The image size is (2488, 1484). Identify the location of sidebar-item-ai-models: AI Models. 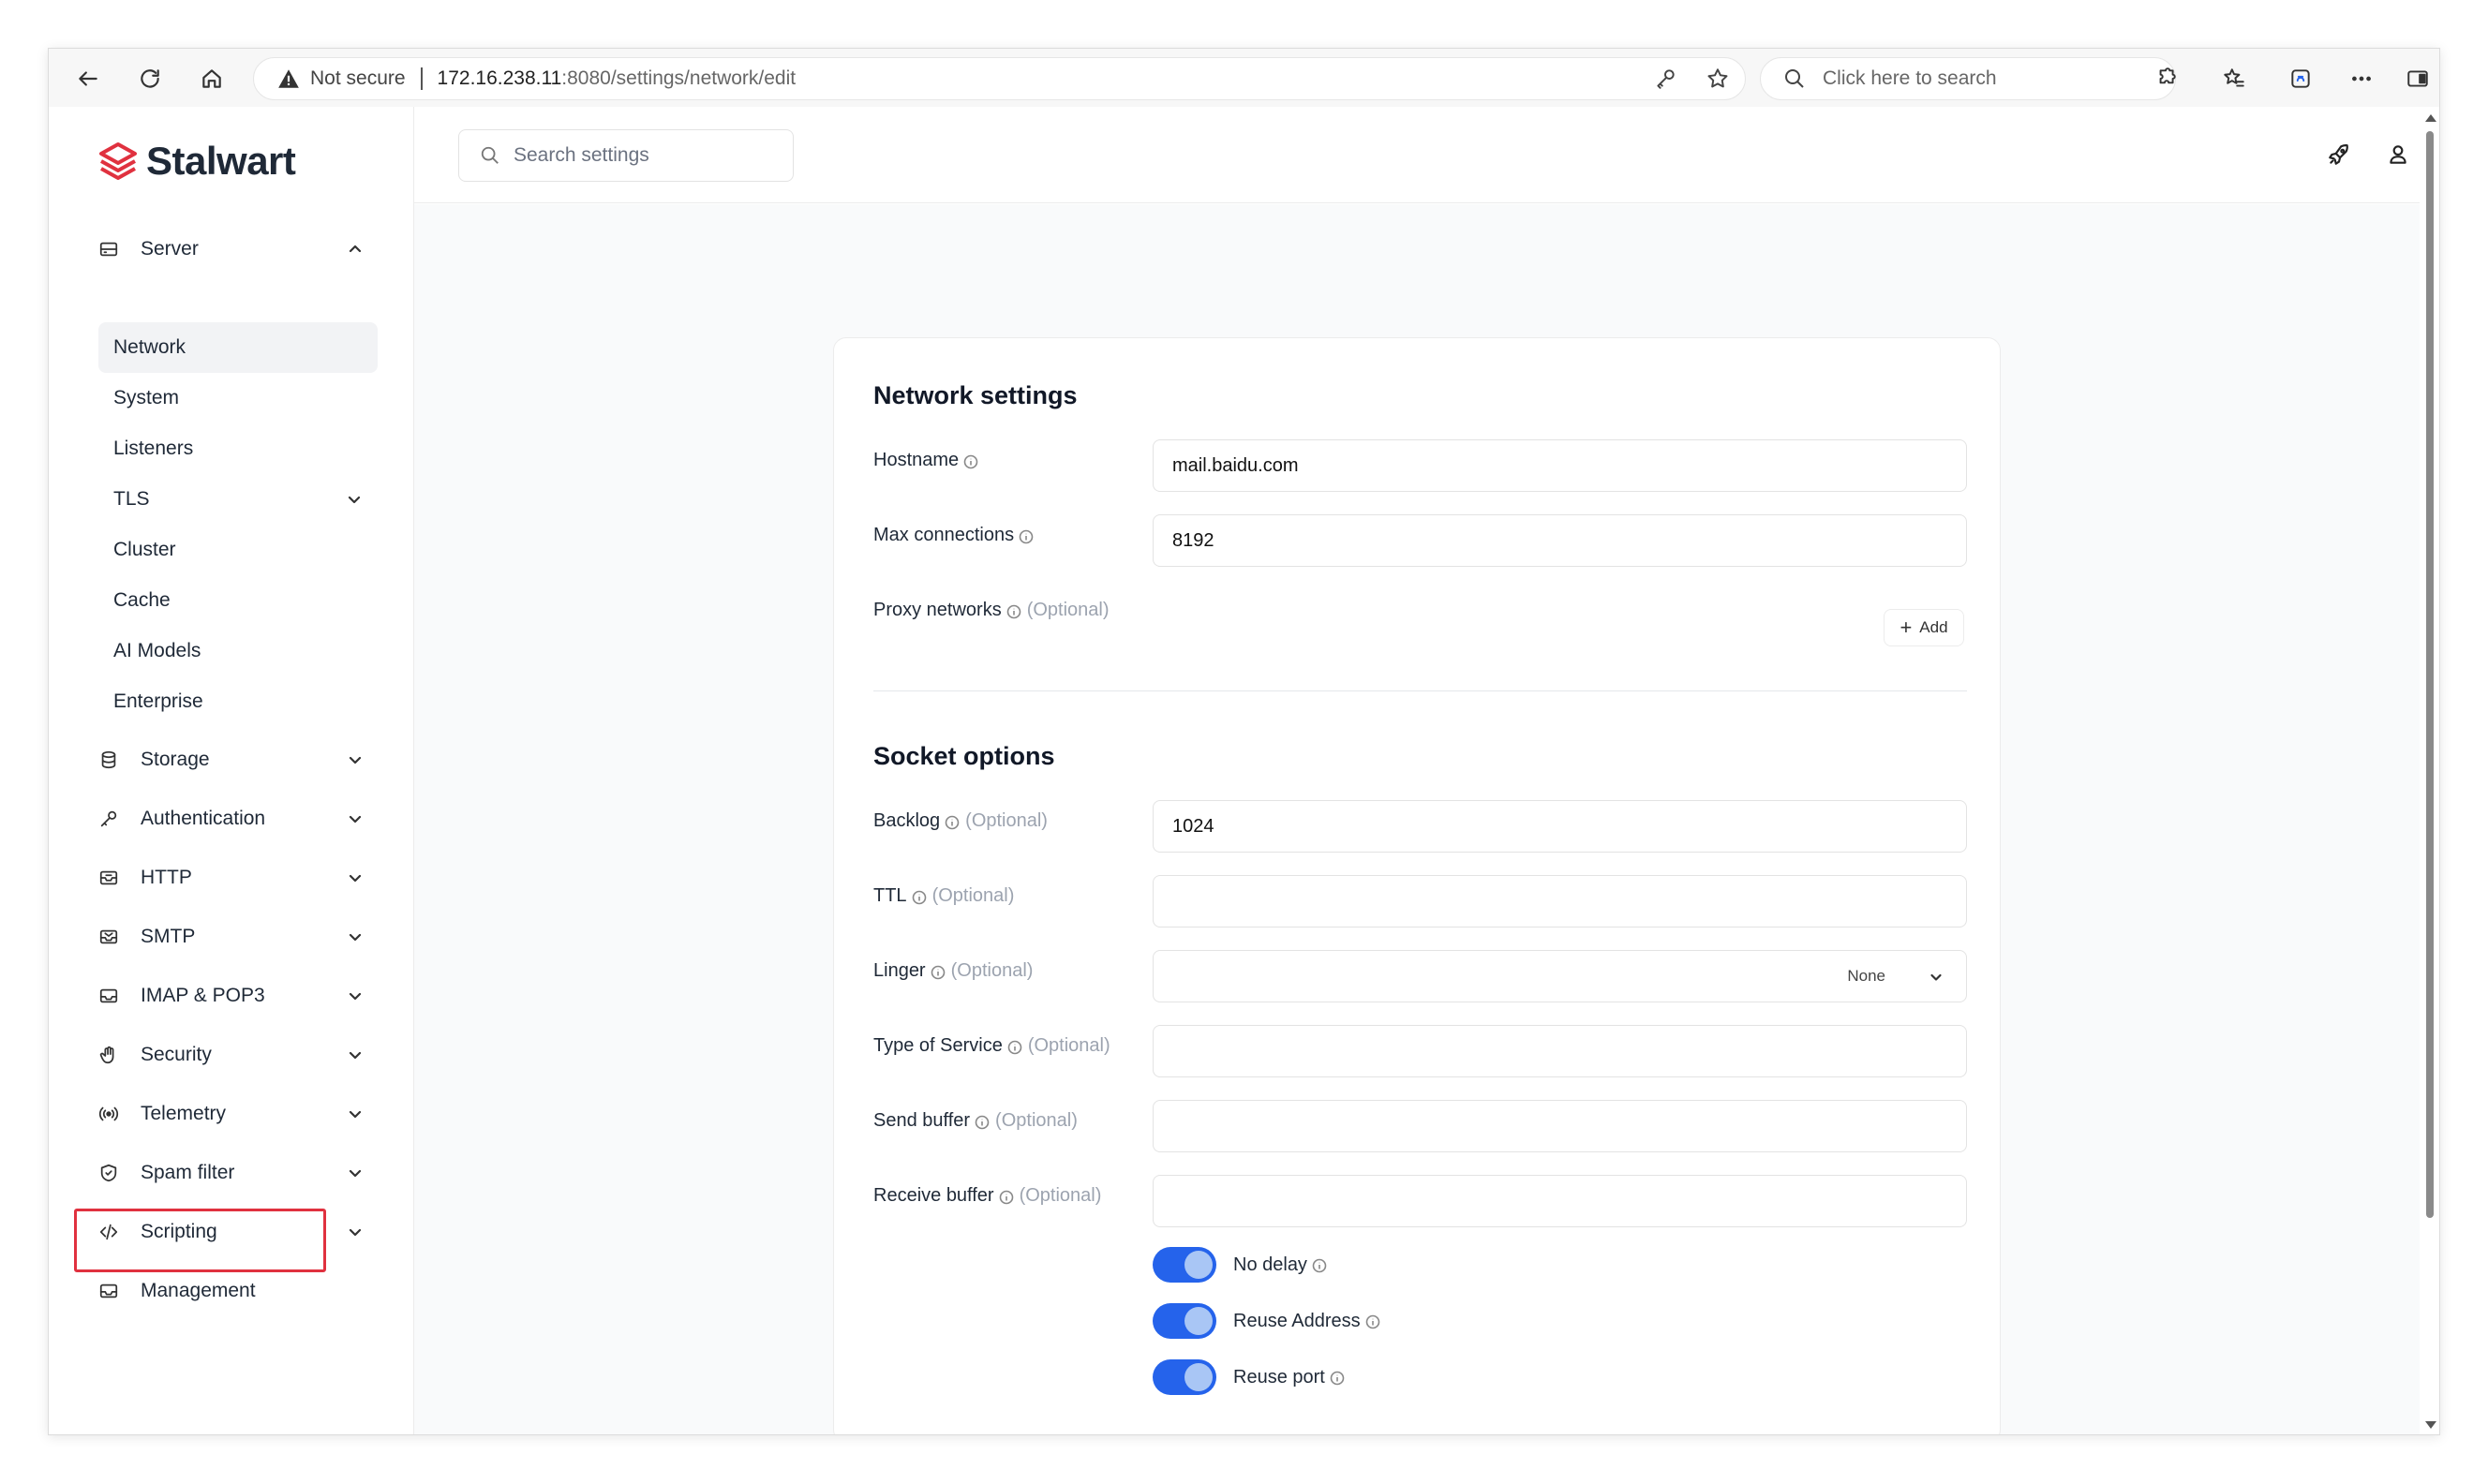
(238, 651).